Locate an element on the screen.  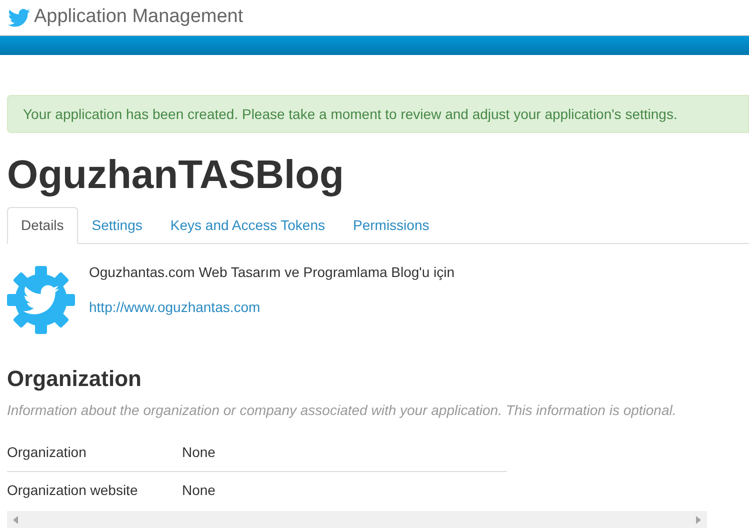
tab: Details is located at coordinates (42, 225).